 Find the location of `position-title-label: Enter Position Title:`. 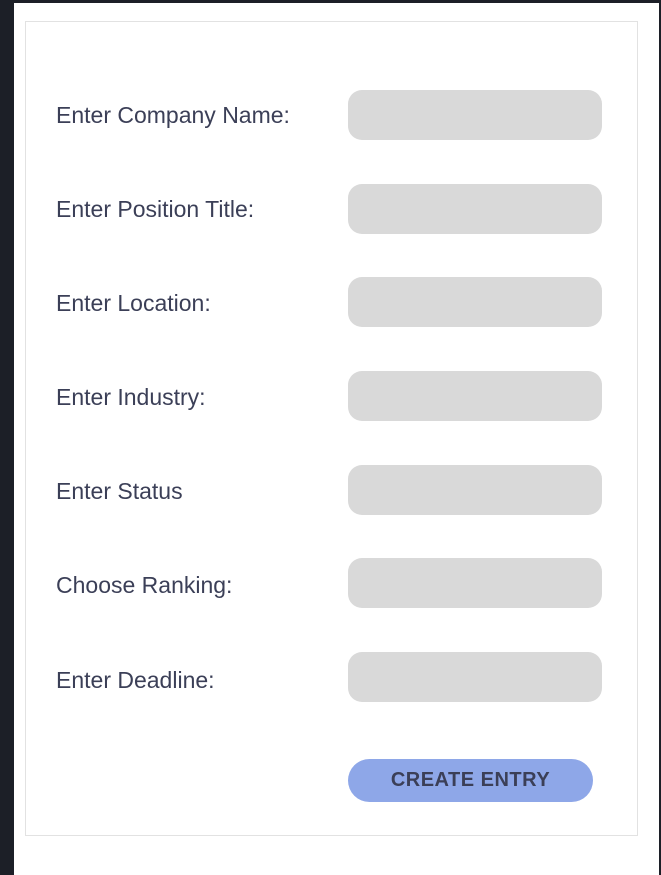

position-title-label: Enter Position Title: is located at coordinates (155, 209).